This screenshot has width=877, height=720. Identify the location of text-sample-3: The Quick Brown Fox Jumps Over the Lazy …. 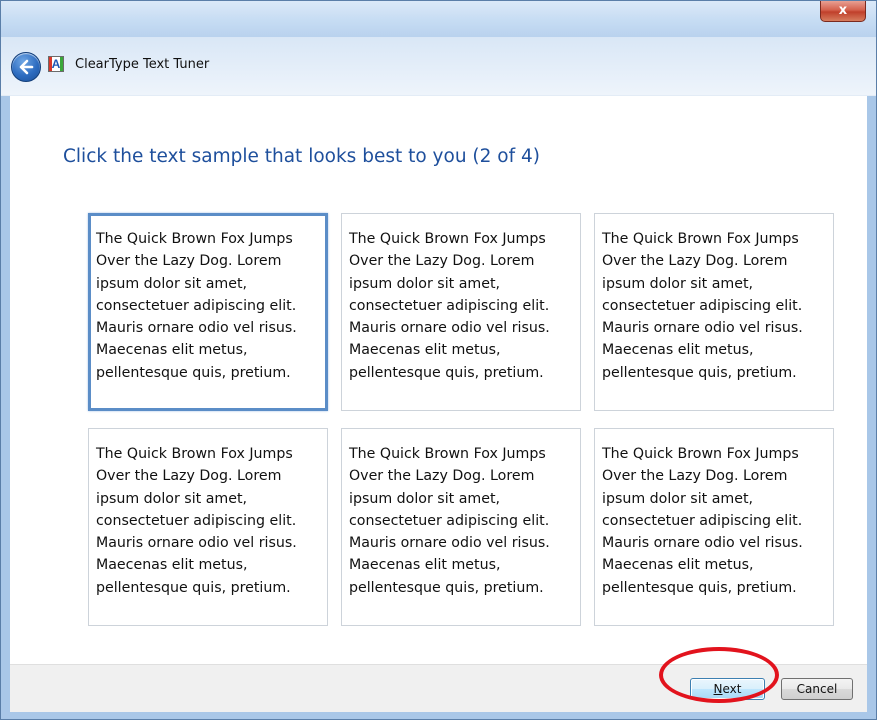
(714, 312).